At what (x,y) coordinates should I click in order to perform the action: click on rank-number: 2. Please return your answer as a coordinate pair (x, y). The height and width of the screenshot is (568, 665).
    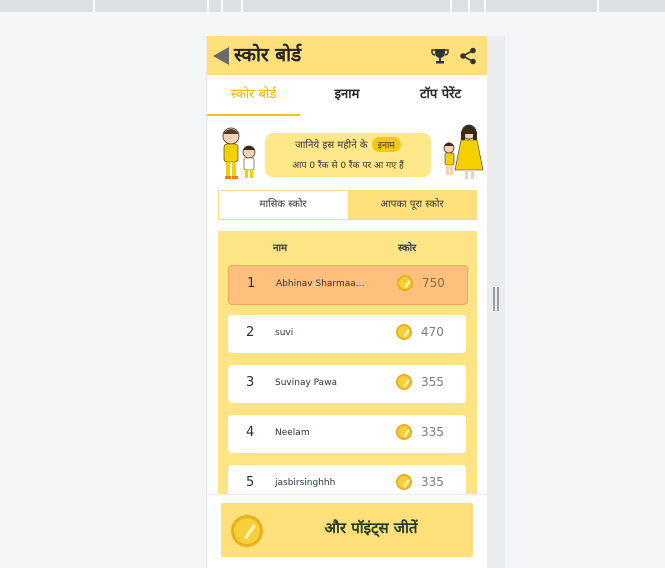
    Looking at the image, I should click on (250, 332).